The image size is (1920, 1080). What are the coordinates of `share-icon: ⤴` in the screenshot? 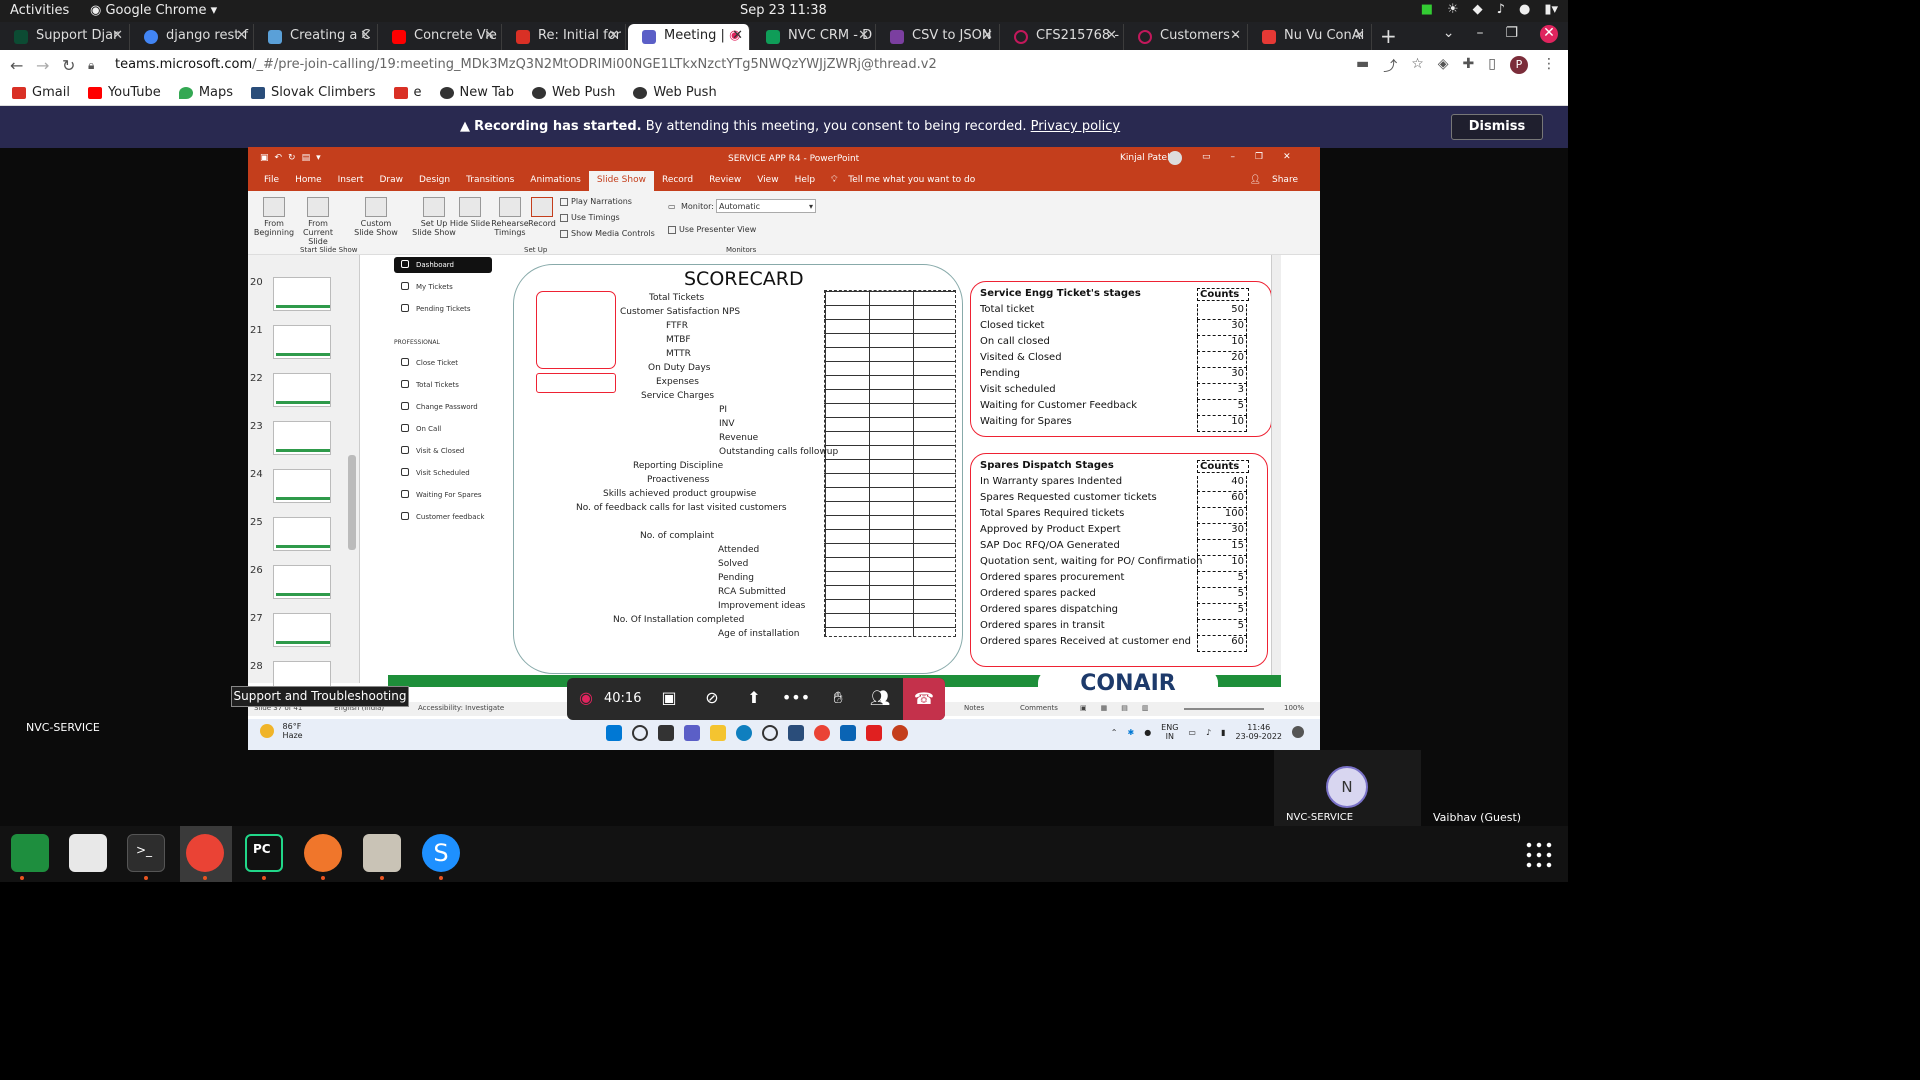 It's located at (1390, 66).